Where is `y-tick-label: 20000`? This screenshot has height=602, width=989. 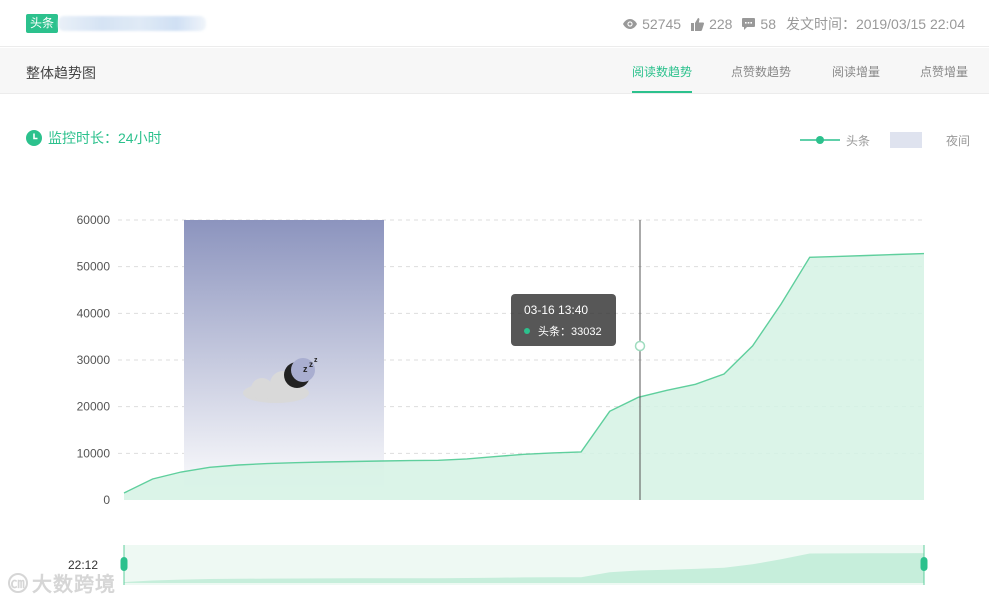 y-tick-label: 20000 is located at coordinates (94, 407).